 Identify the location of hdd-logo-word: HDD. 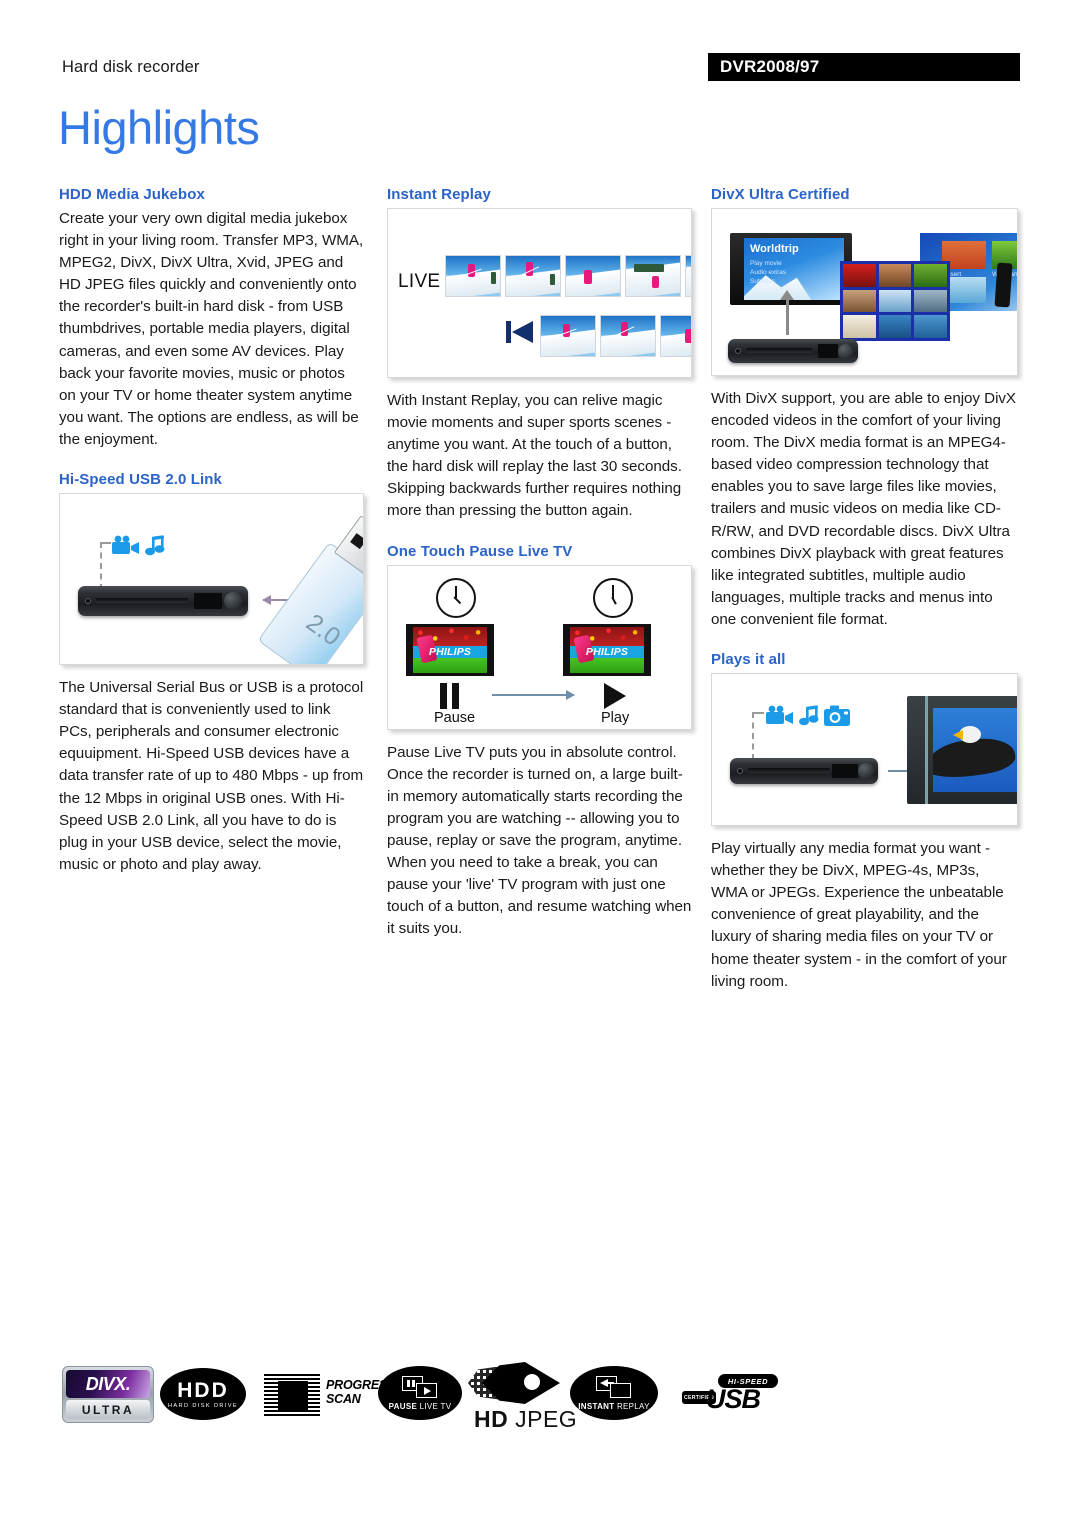
(203, 1390).